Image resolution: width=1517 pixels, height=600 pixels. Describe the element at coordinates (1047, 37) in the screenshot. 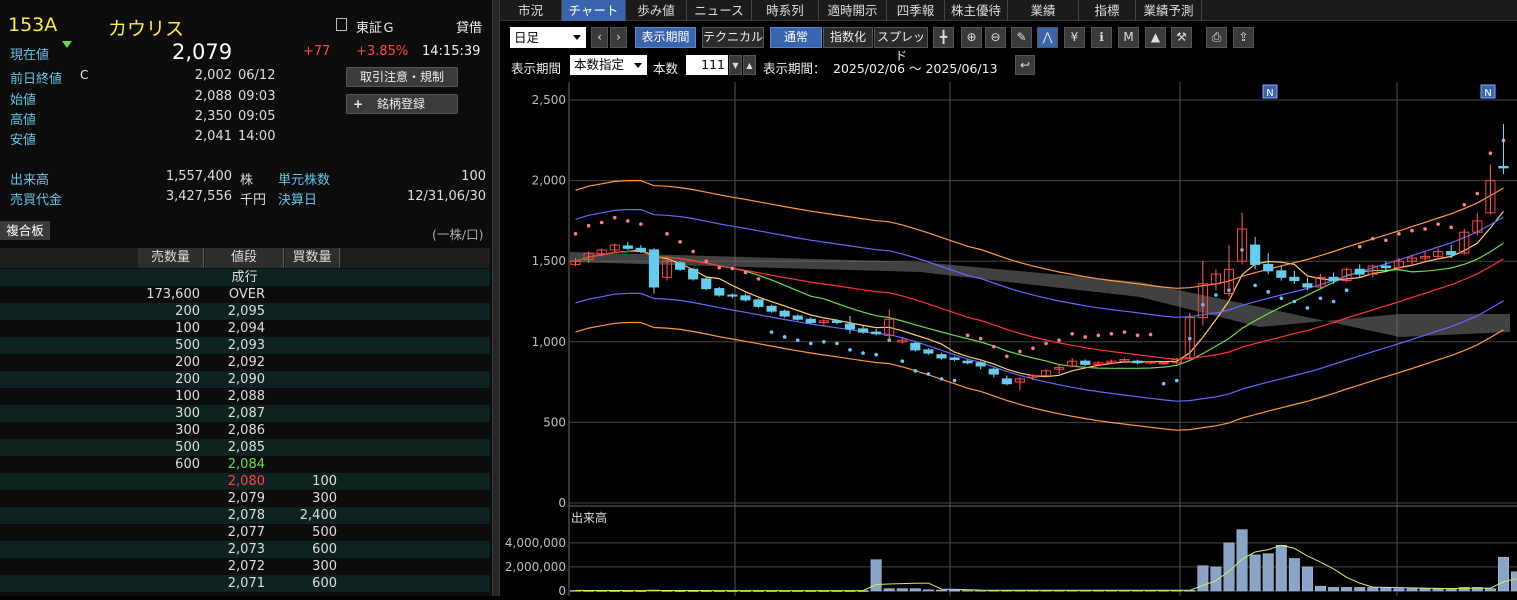

I see `trend-icon: ⋀` at that location.